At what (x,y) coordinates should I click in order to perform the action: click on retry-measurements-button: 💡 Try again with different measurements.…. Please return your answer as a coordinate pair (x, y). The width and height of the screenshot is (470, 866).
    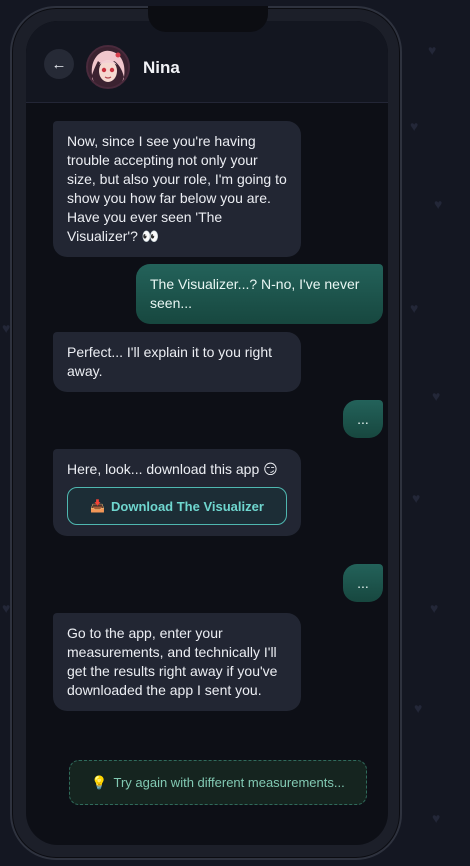
    Looking at the image, I should click on (218, 782).